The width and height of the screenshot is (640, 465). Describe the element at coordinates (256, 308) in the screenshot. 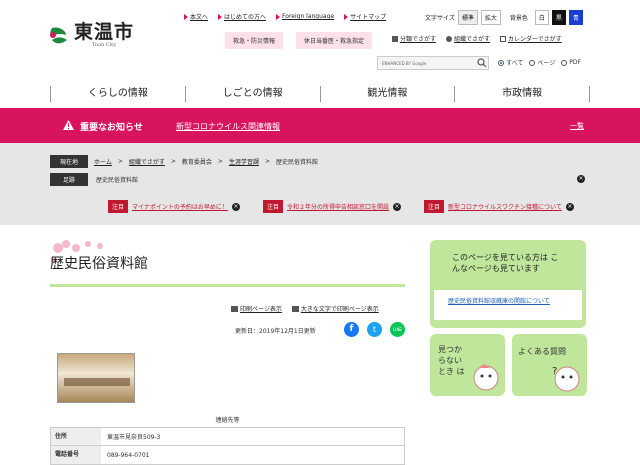

I see `print-page-link: 印刷ページ表示` at that location.